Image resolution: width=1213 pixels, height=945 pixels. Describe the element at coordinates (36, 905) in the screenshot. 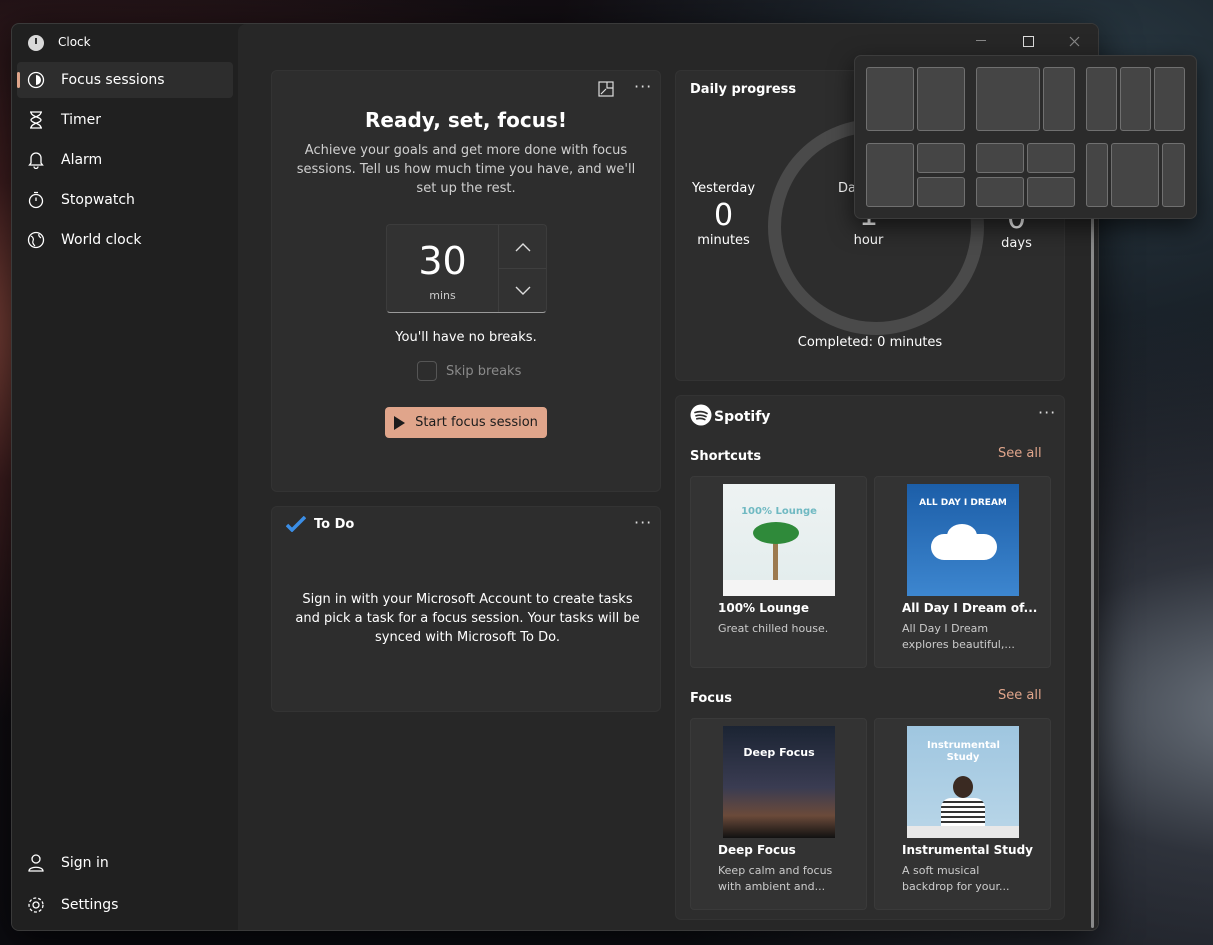

I see `gear-icon` at that location.